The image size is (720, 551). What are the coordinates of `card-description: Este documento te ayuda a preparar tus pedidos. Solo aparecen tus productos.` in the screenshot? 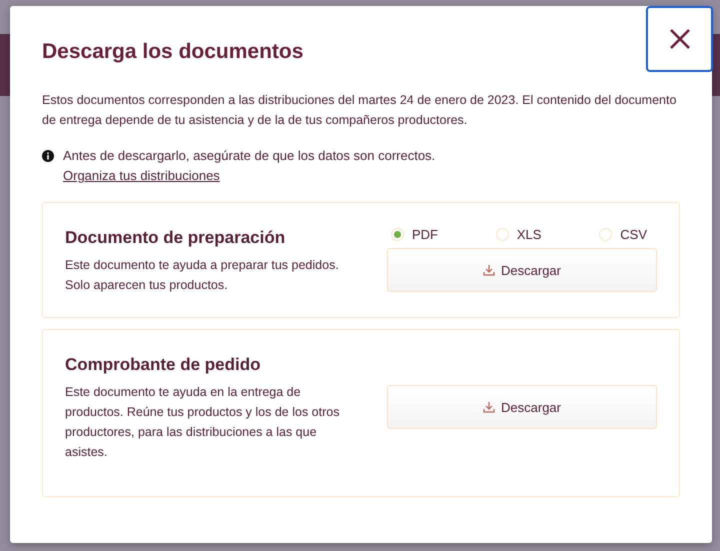 It's located at (202, 275).